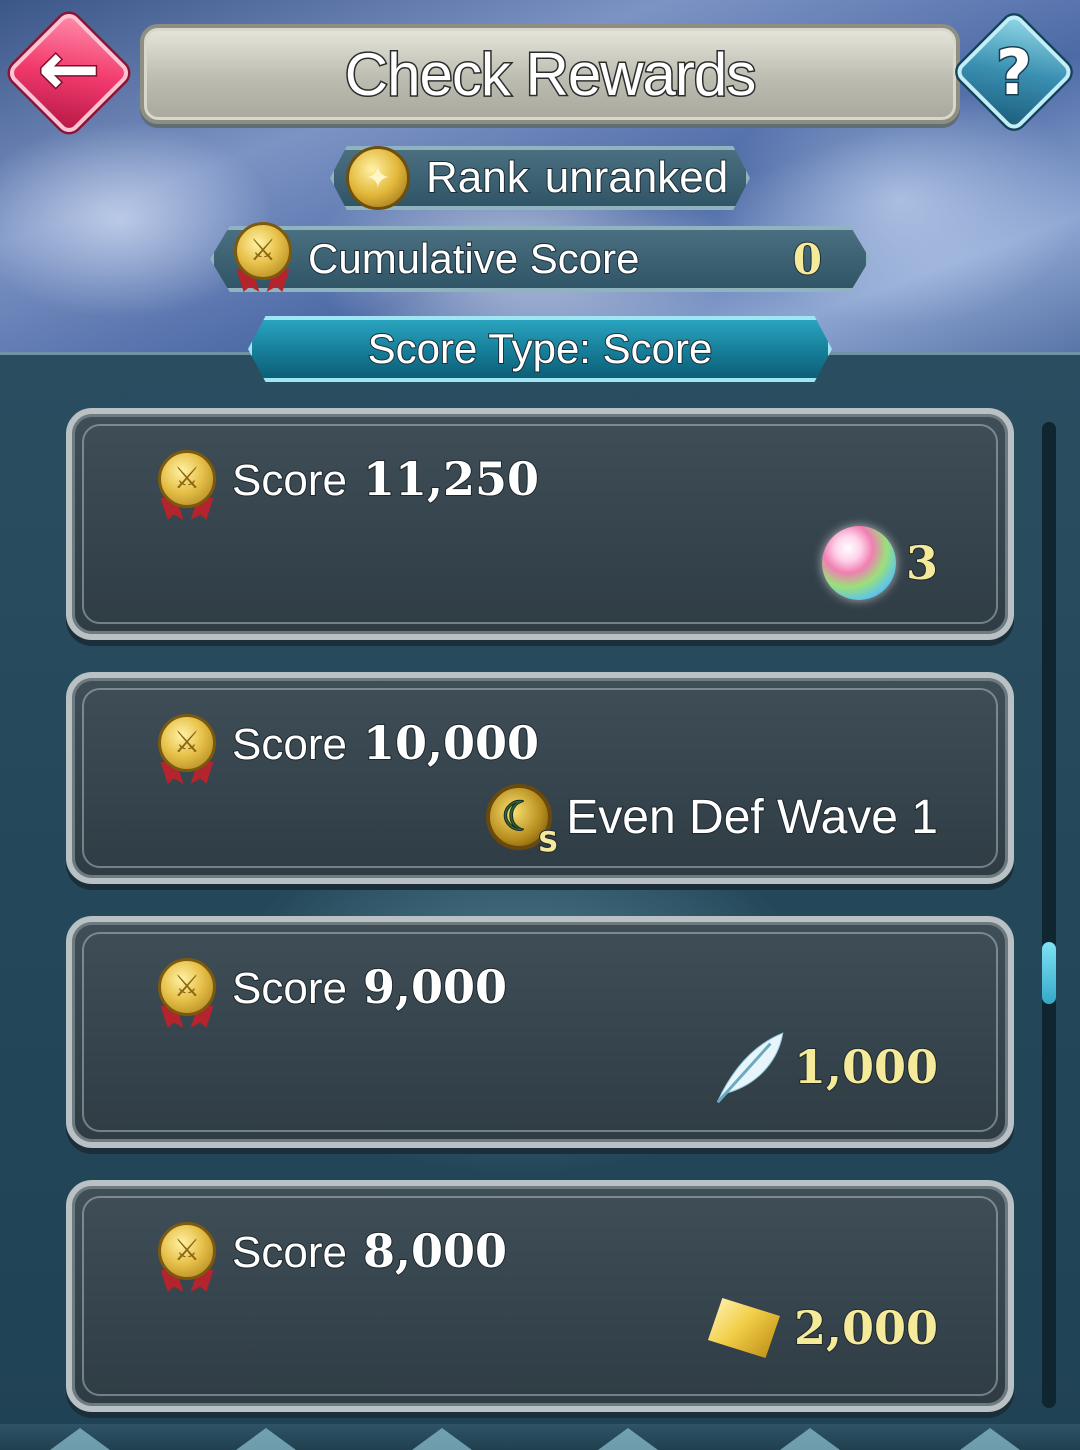 Image resolution: width=1080 pixels, height=1450 pixels. I want to click on page-title: Check Rewards, so click(550, 74).